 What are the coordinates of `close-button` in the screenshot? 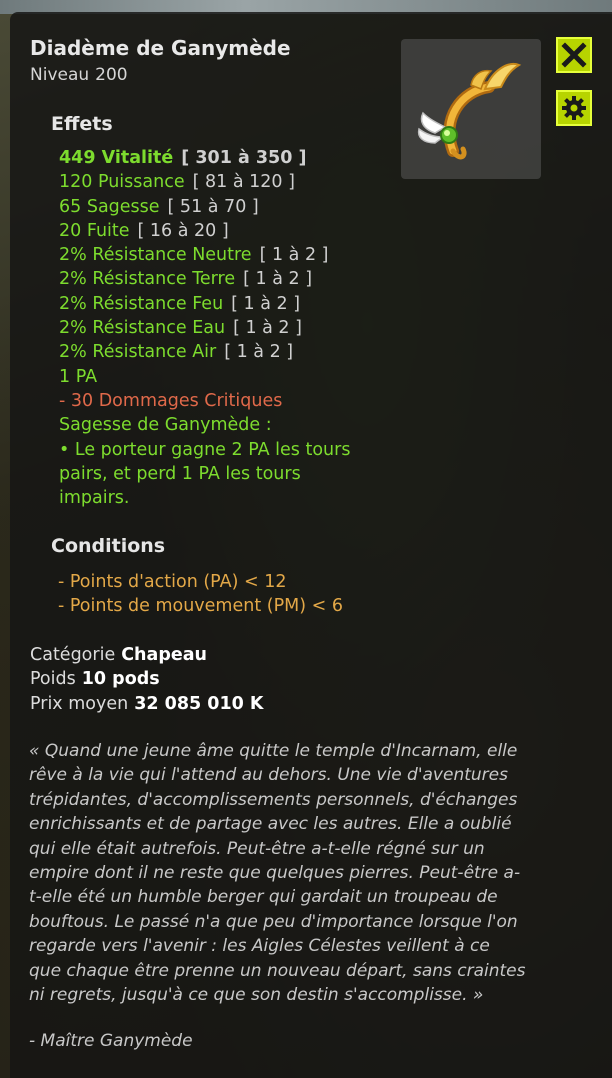 It's located at (574, 55).